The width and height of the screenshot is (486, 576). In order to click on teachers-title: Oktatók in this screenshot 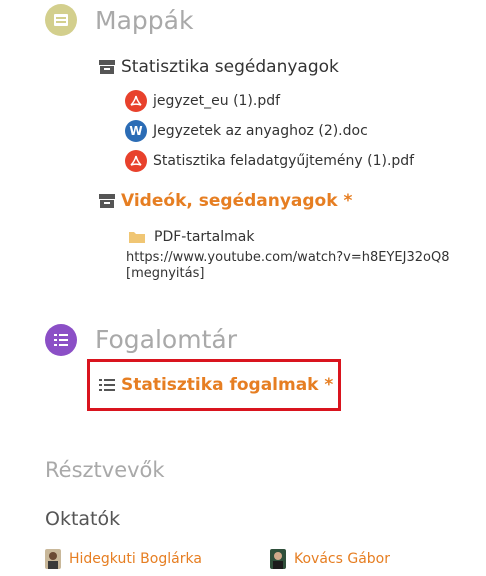, I will do `click(83, 519)`.